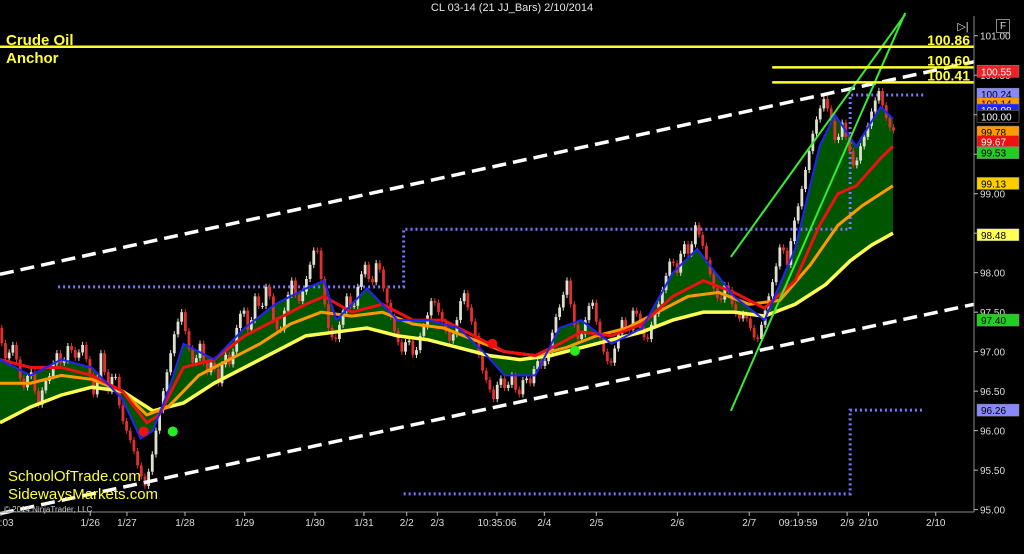  I want to click on y-tick-label: 97.00, so click(992, 353).